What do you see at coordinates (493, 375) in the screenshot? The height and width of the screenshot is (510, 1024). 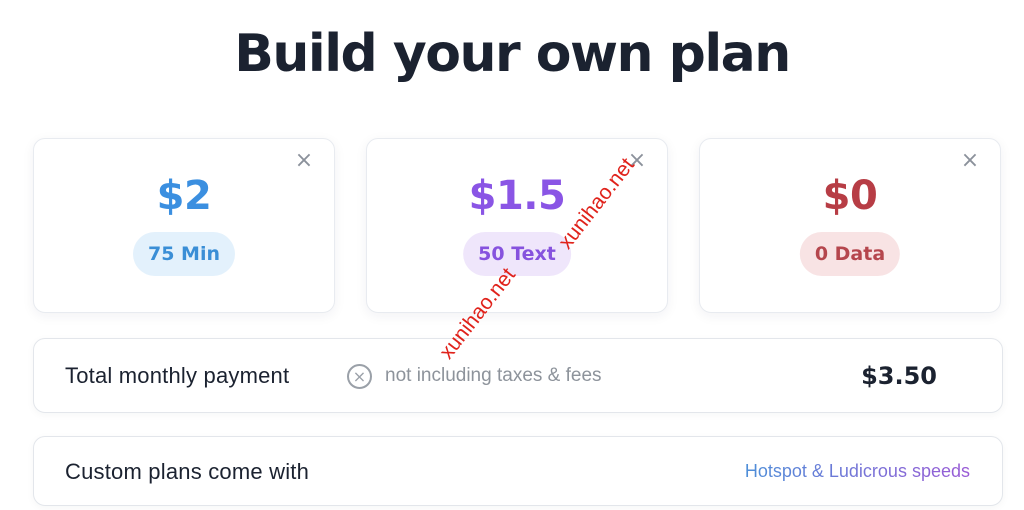 I see `taxes-note: not including taxes & fees` at bounding box center [493, 375].